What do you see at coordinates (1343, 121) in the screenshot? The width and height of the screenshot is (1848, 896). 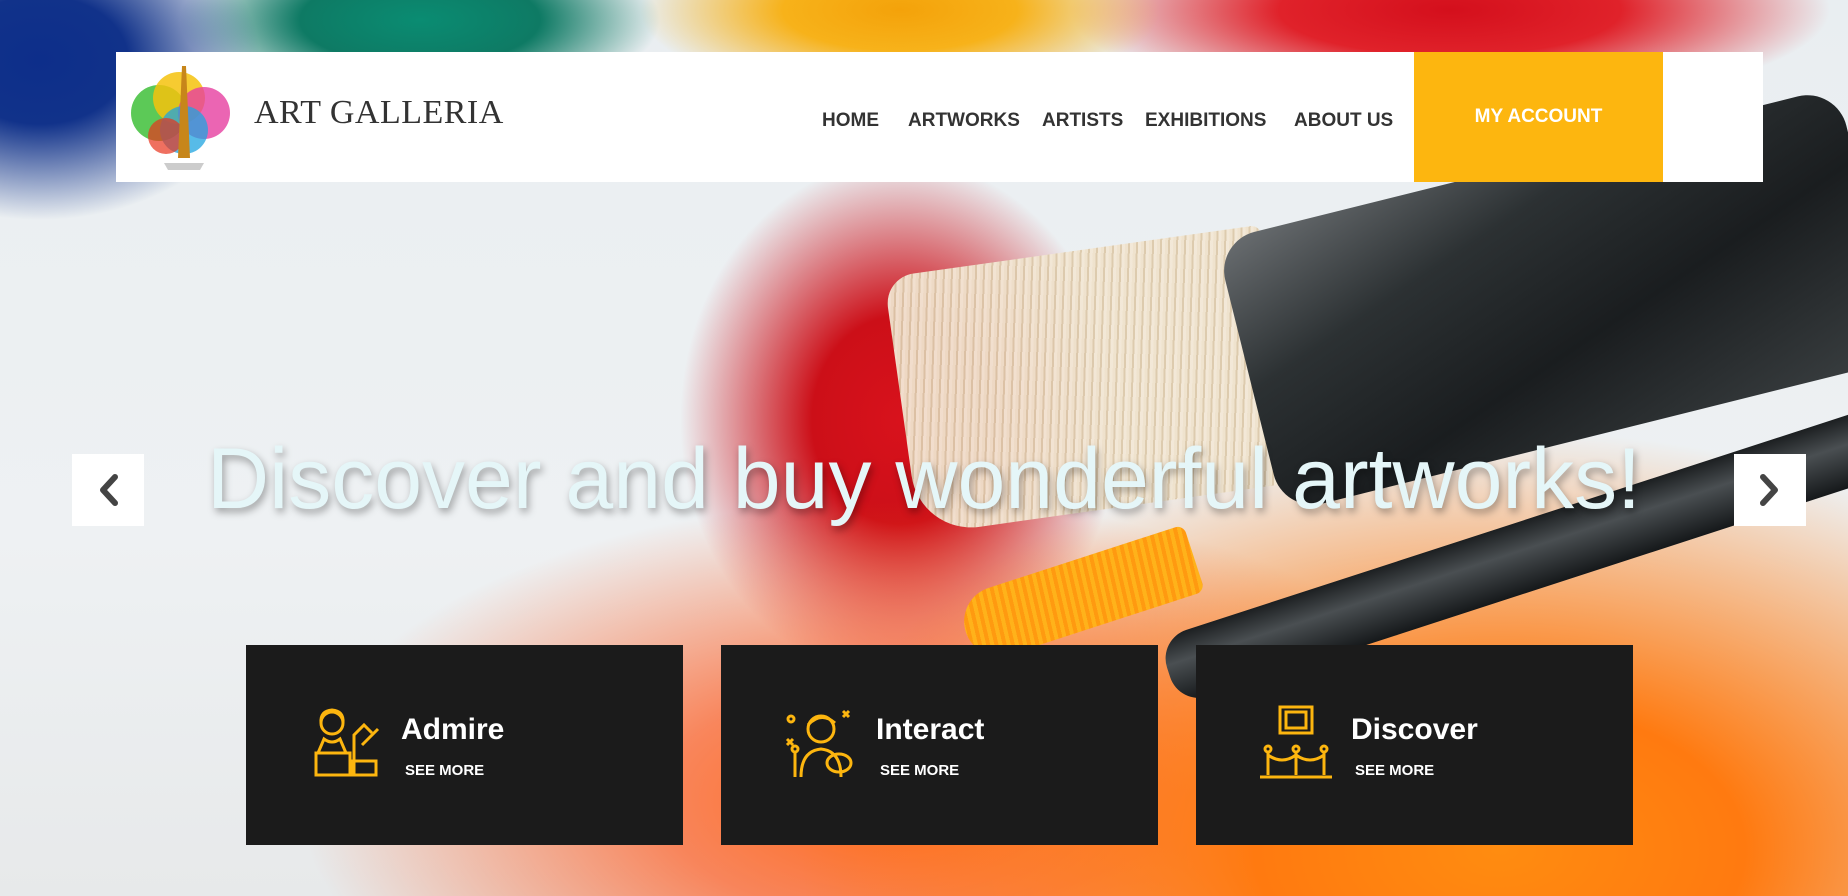 I see `nav-about-us: ABOUT US` at bounding box center [1343, 121].